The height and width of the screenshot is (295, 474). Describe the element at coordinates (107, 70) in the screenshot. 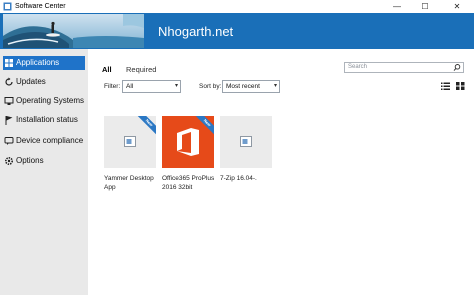

I see `tab-all: All` at that location.